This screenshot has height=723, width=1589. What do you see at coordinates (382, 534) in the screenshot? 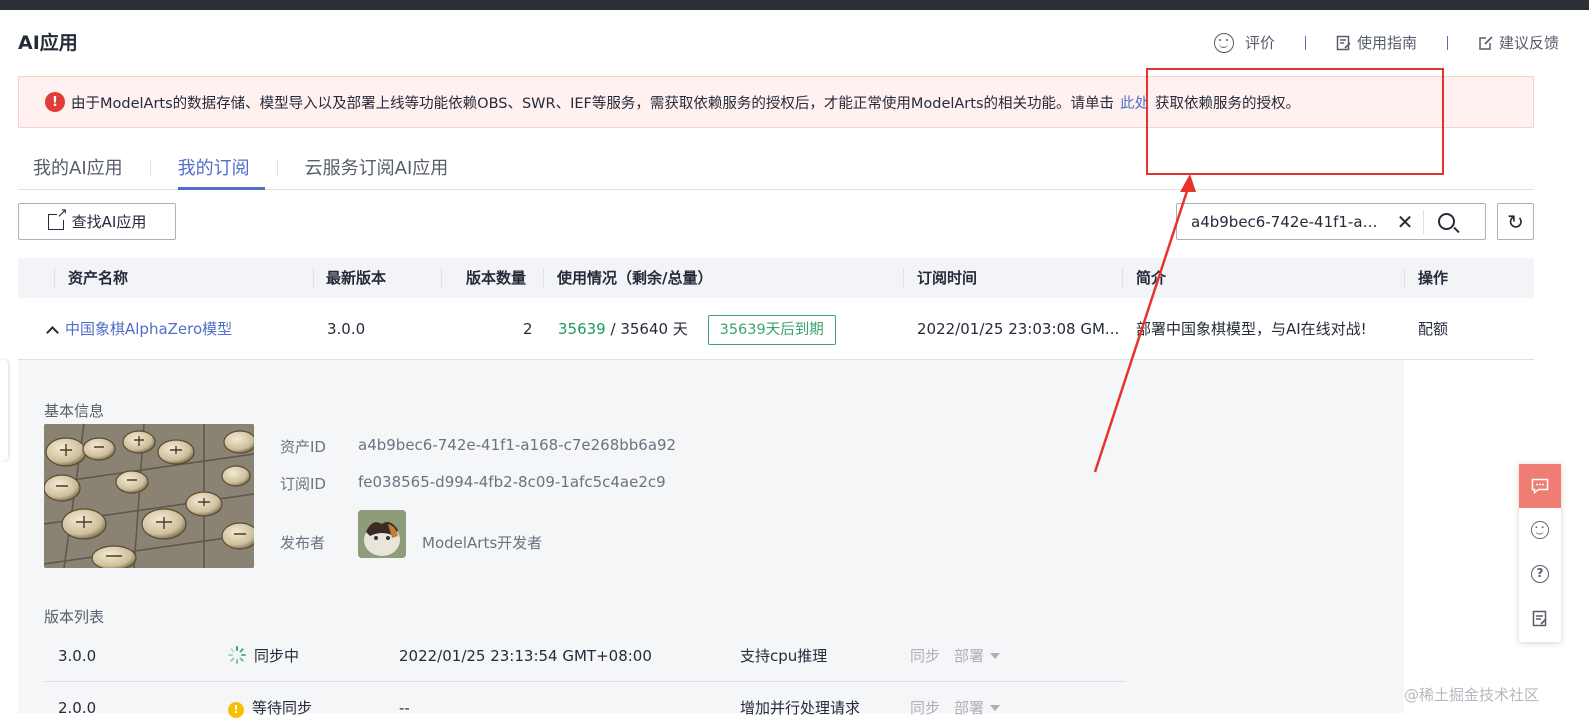
I see `avatar` at bounding box center [382, 534].